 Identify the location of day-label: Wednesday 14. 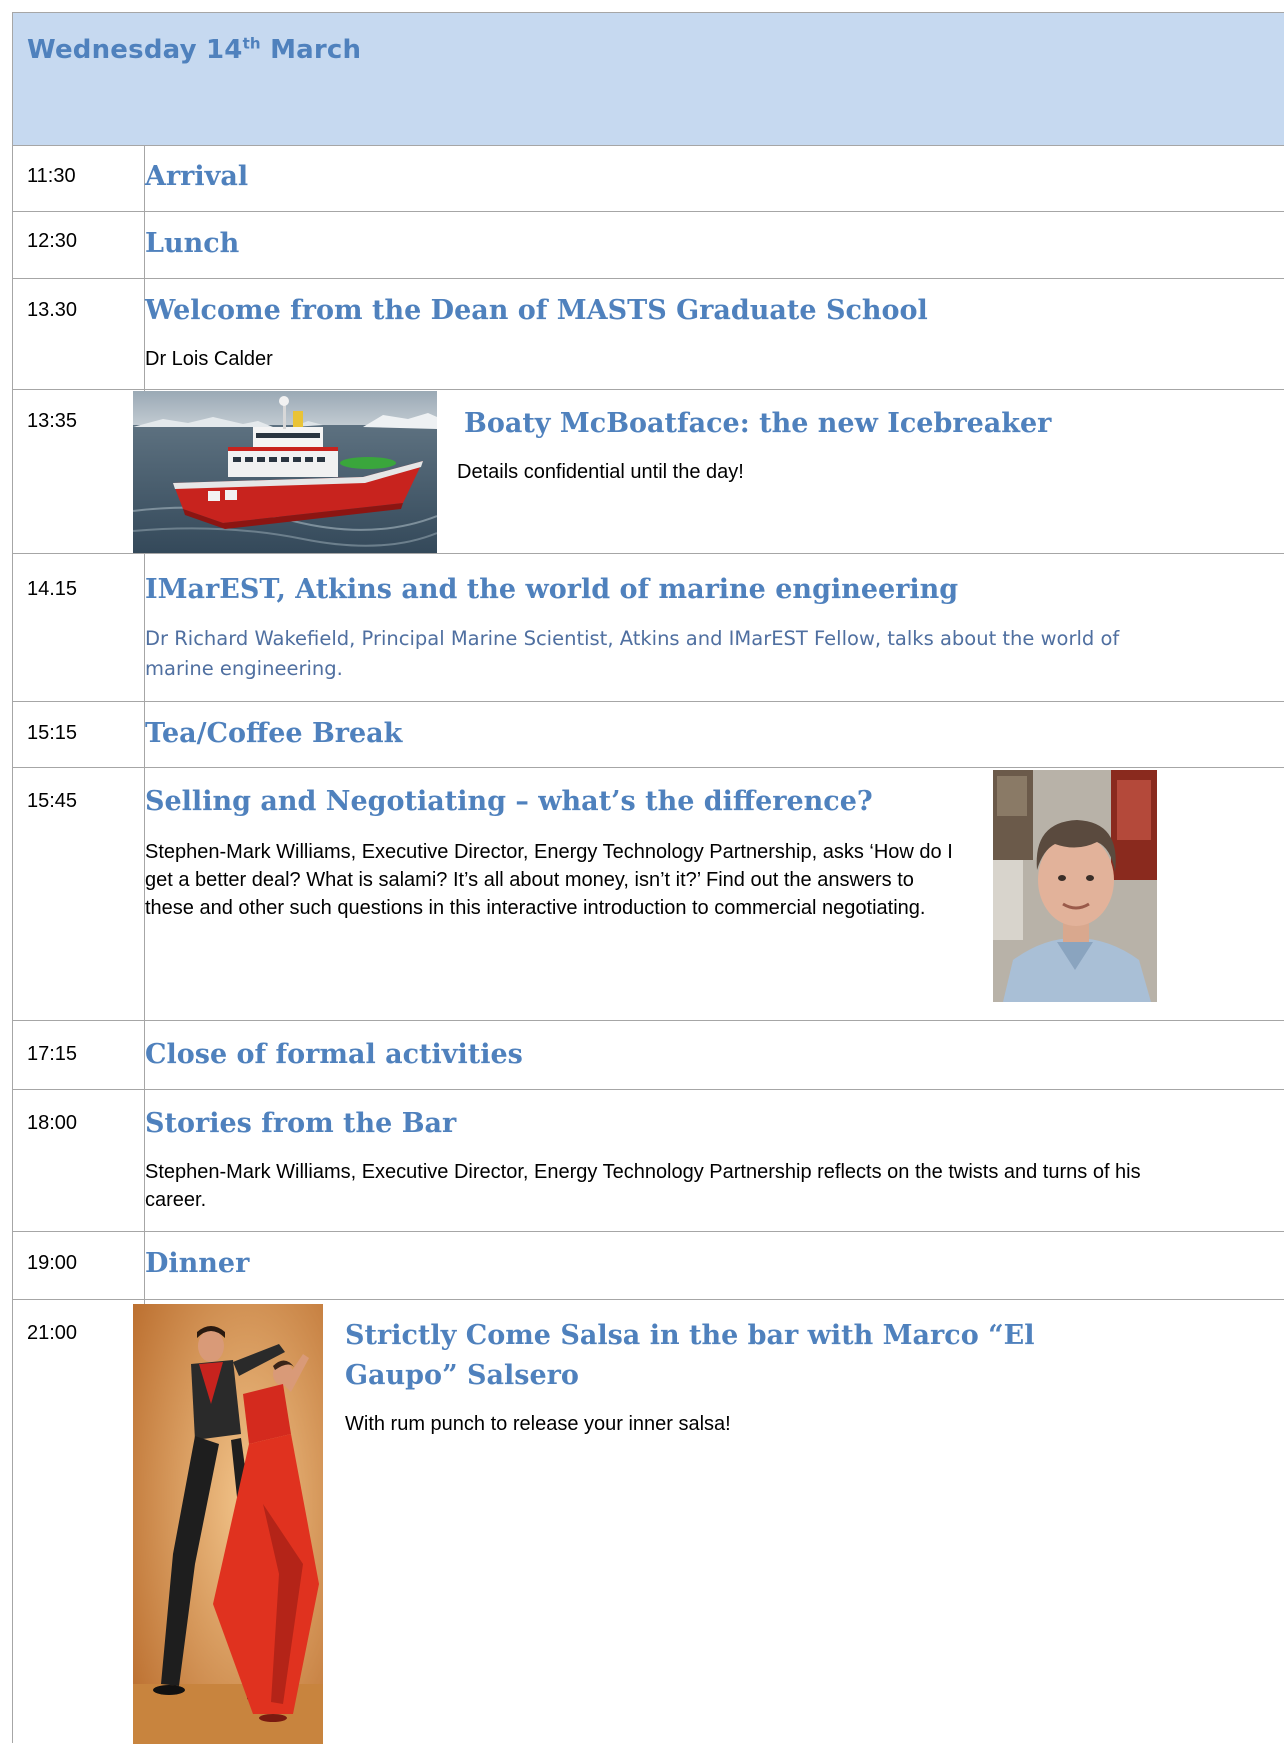
(135, 50).